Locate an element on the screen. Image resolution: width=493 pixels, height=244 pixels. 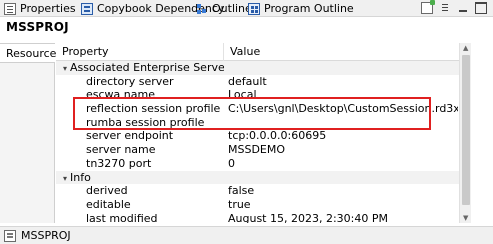
category-label: ▾ Info is located at coordinates (140, 178).